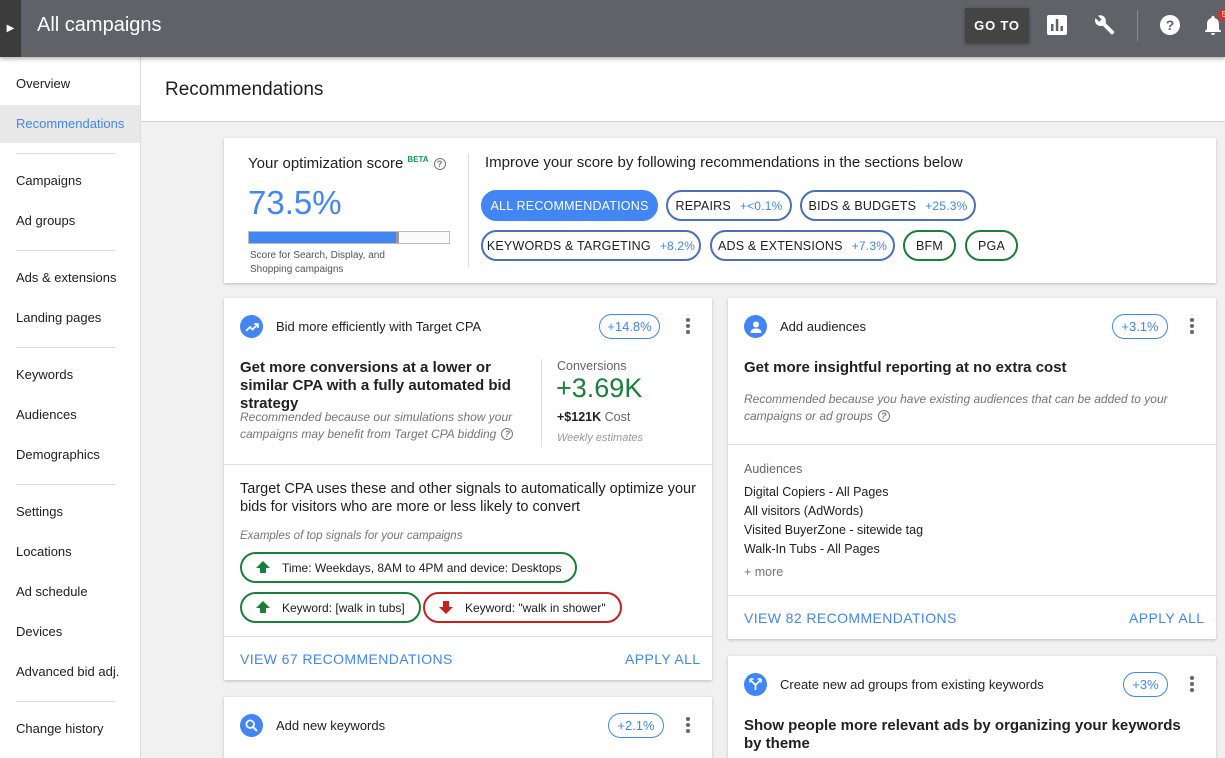 The width and height of the screenshot is (1225, 758). What do you see at coordinates (70, 278) in the screenshot?
I see `sidebar-item-ads-extensions: Ads & extensions` at bounding box center [70, 278].